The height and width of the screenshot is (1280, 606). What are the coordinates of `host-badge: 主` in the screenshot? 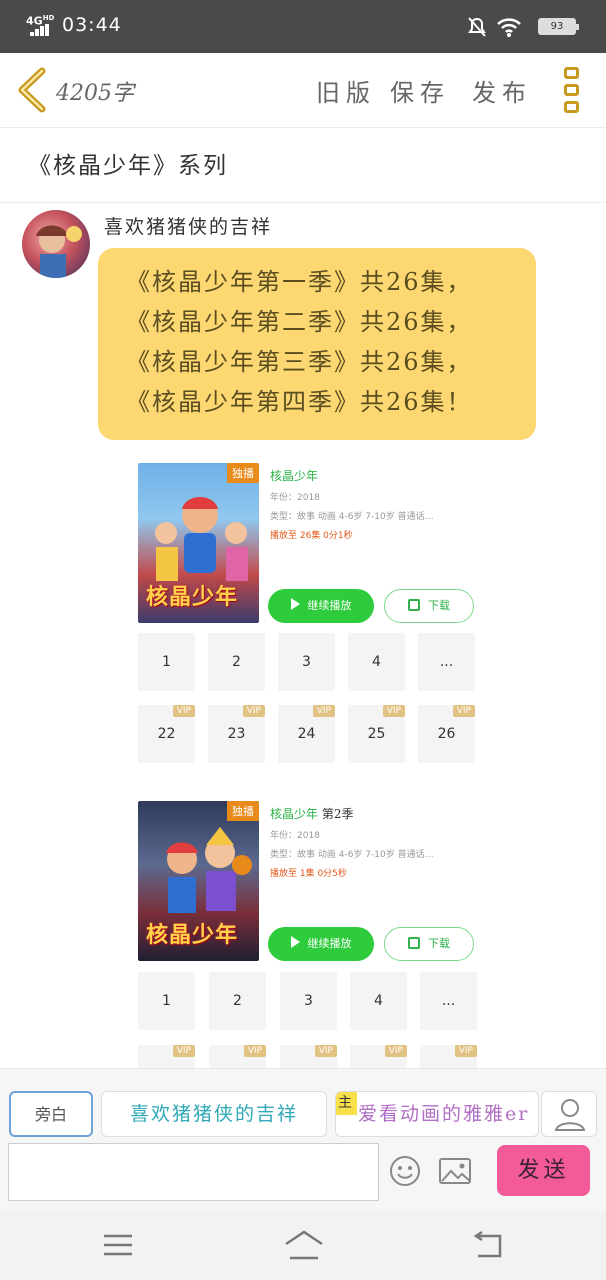 It's located at (346, 1103).